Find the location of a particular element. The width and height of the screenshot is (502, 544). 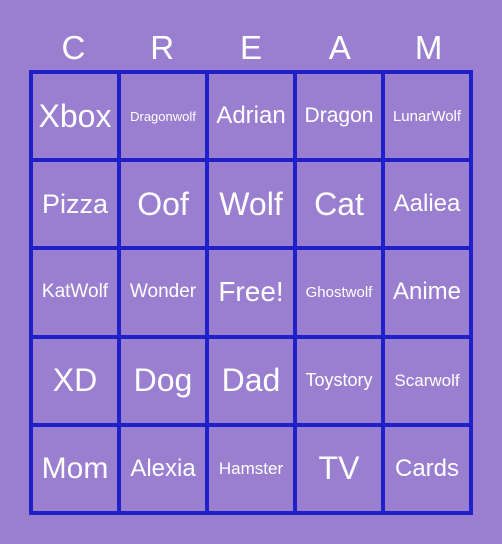

bingo-cell: Free! is located at coordinates (251, 292).